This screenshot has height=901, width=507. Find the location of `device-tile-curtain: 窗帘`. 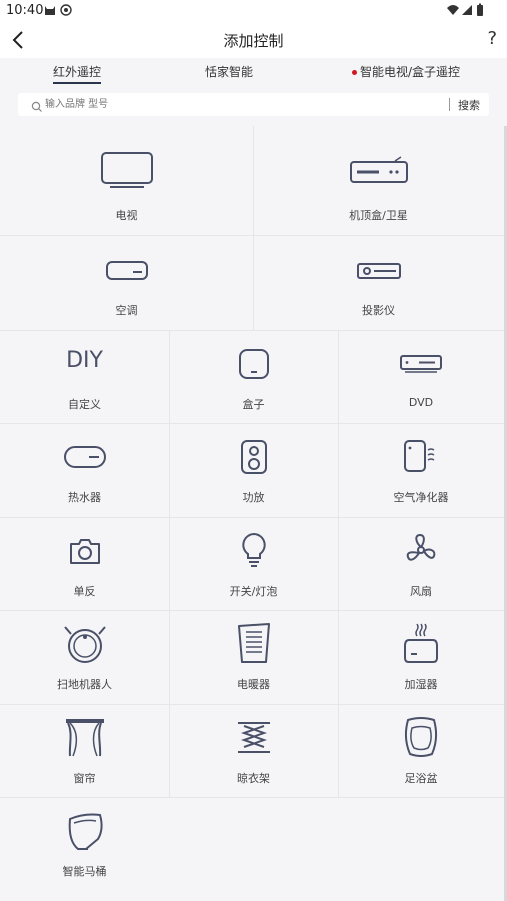

device-tile-curtain: 窗帘 is located at coordinates (84, 750).